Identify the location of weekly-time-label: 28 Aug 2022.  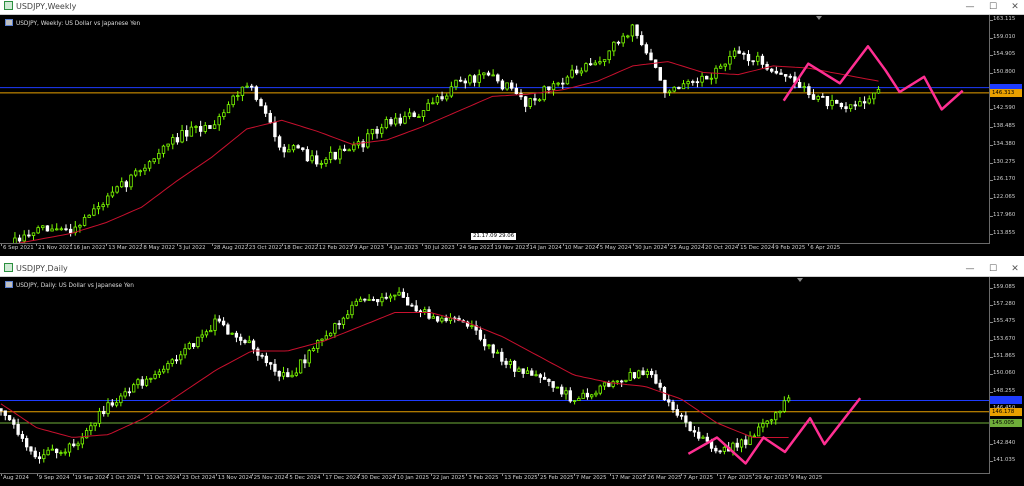
(231, 248).